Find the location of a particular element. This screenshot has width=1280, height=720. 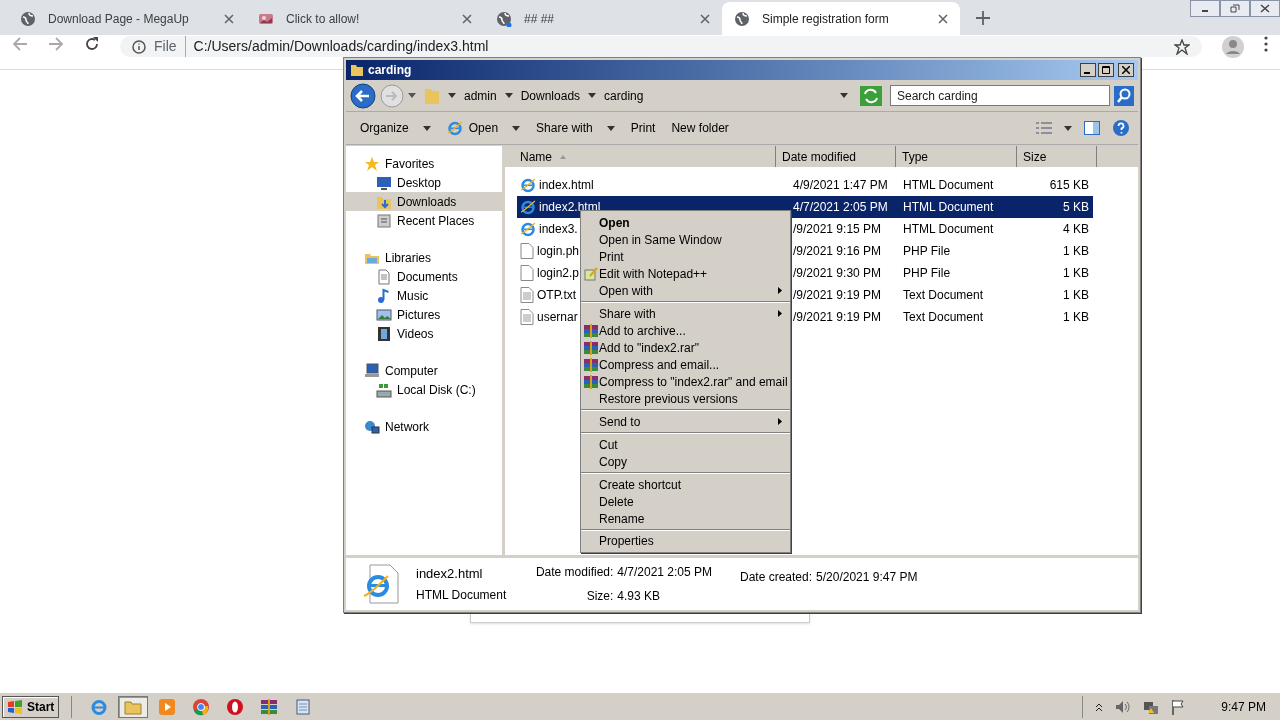

search-field: Search carding is located at coordinates (1000, 95).